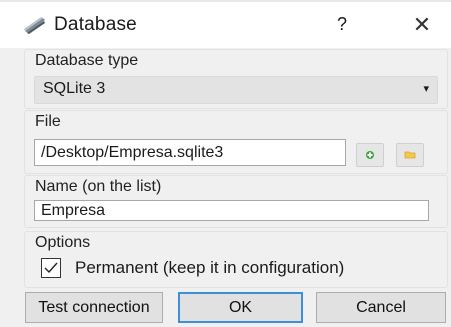 The width and height of the screenshot is (451, 327). I want to click on database-type-value: SQLite 3, so click(74, 88).